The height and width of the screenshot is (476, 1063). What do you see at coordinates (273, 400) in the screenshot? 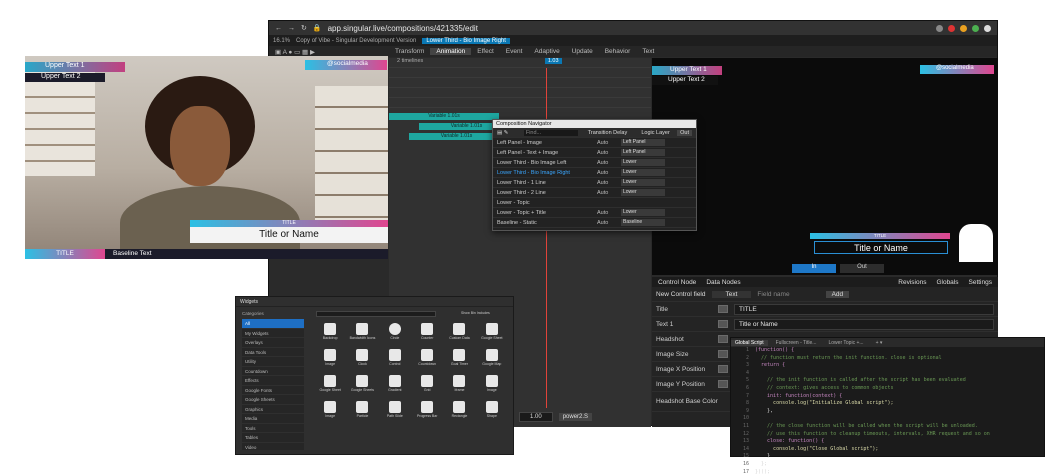
I see `category-item: Google Sheets` at bounding box center [273, 400].